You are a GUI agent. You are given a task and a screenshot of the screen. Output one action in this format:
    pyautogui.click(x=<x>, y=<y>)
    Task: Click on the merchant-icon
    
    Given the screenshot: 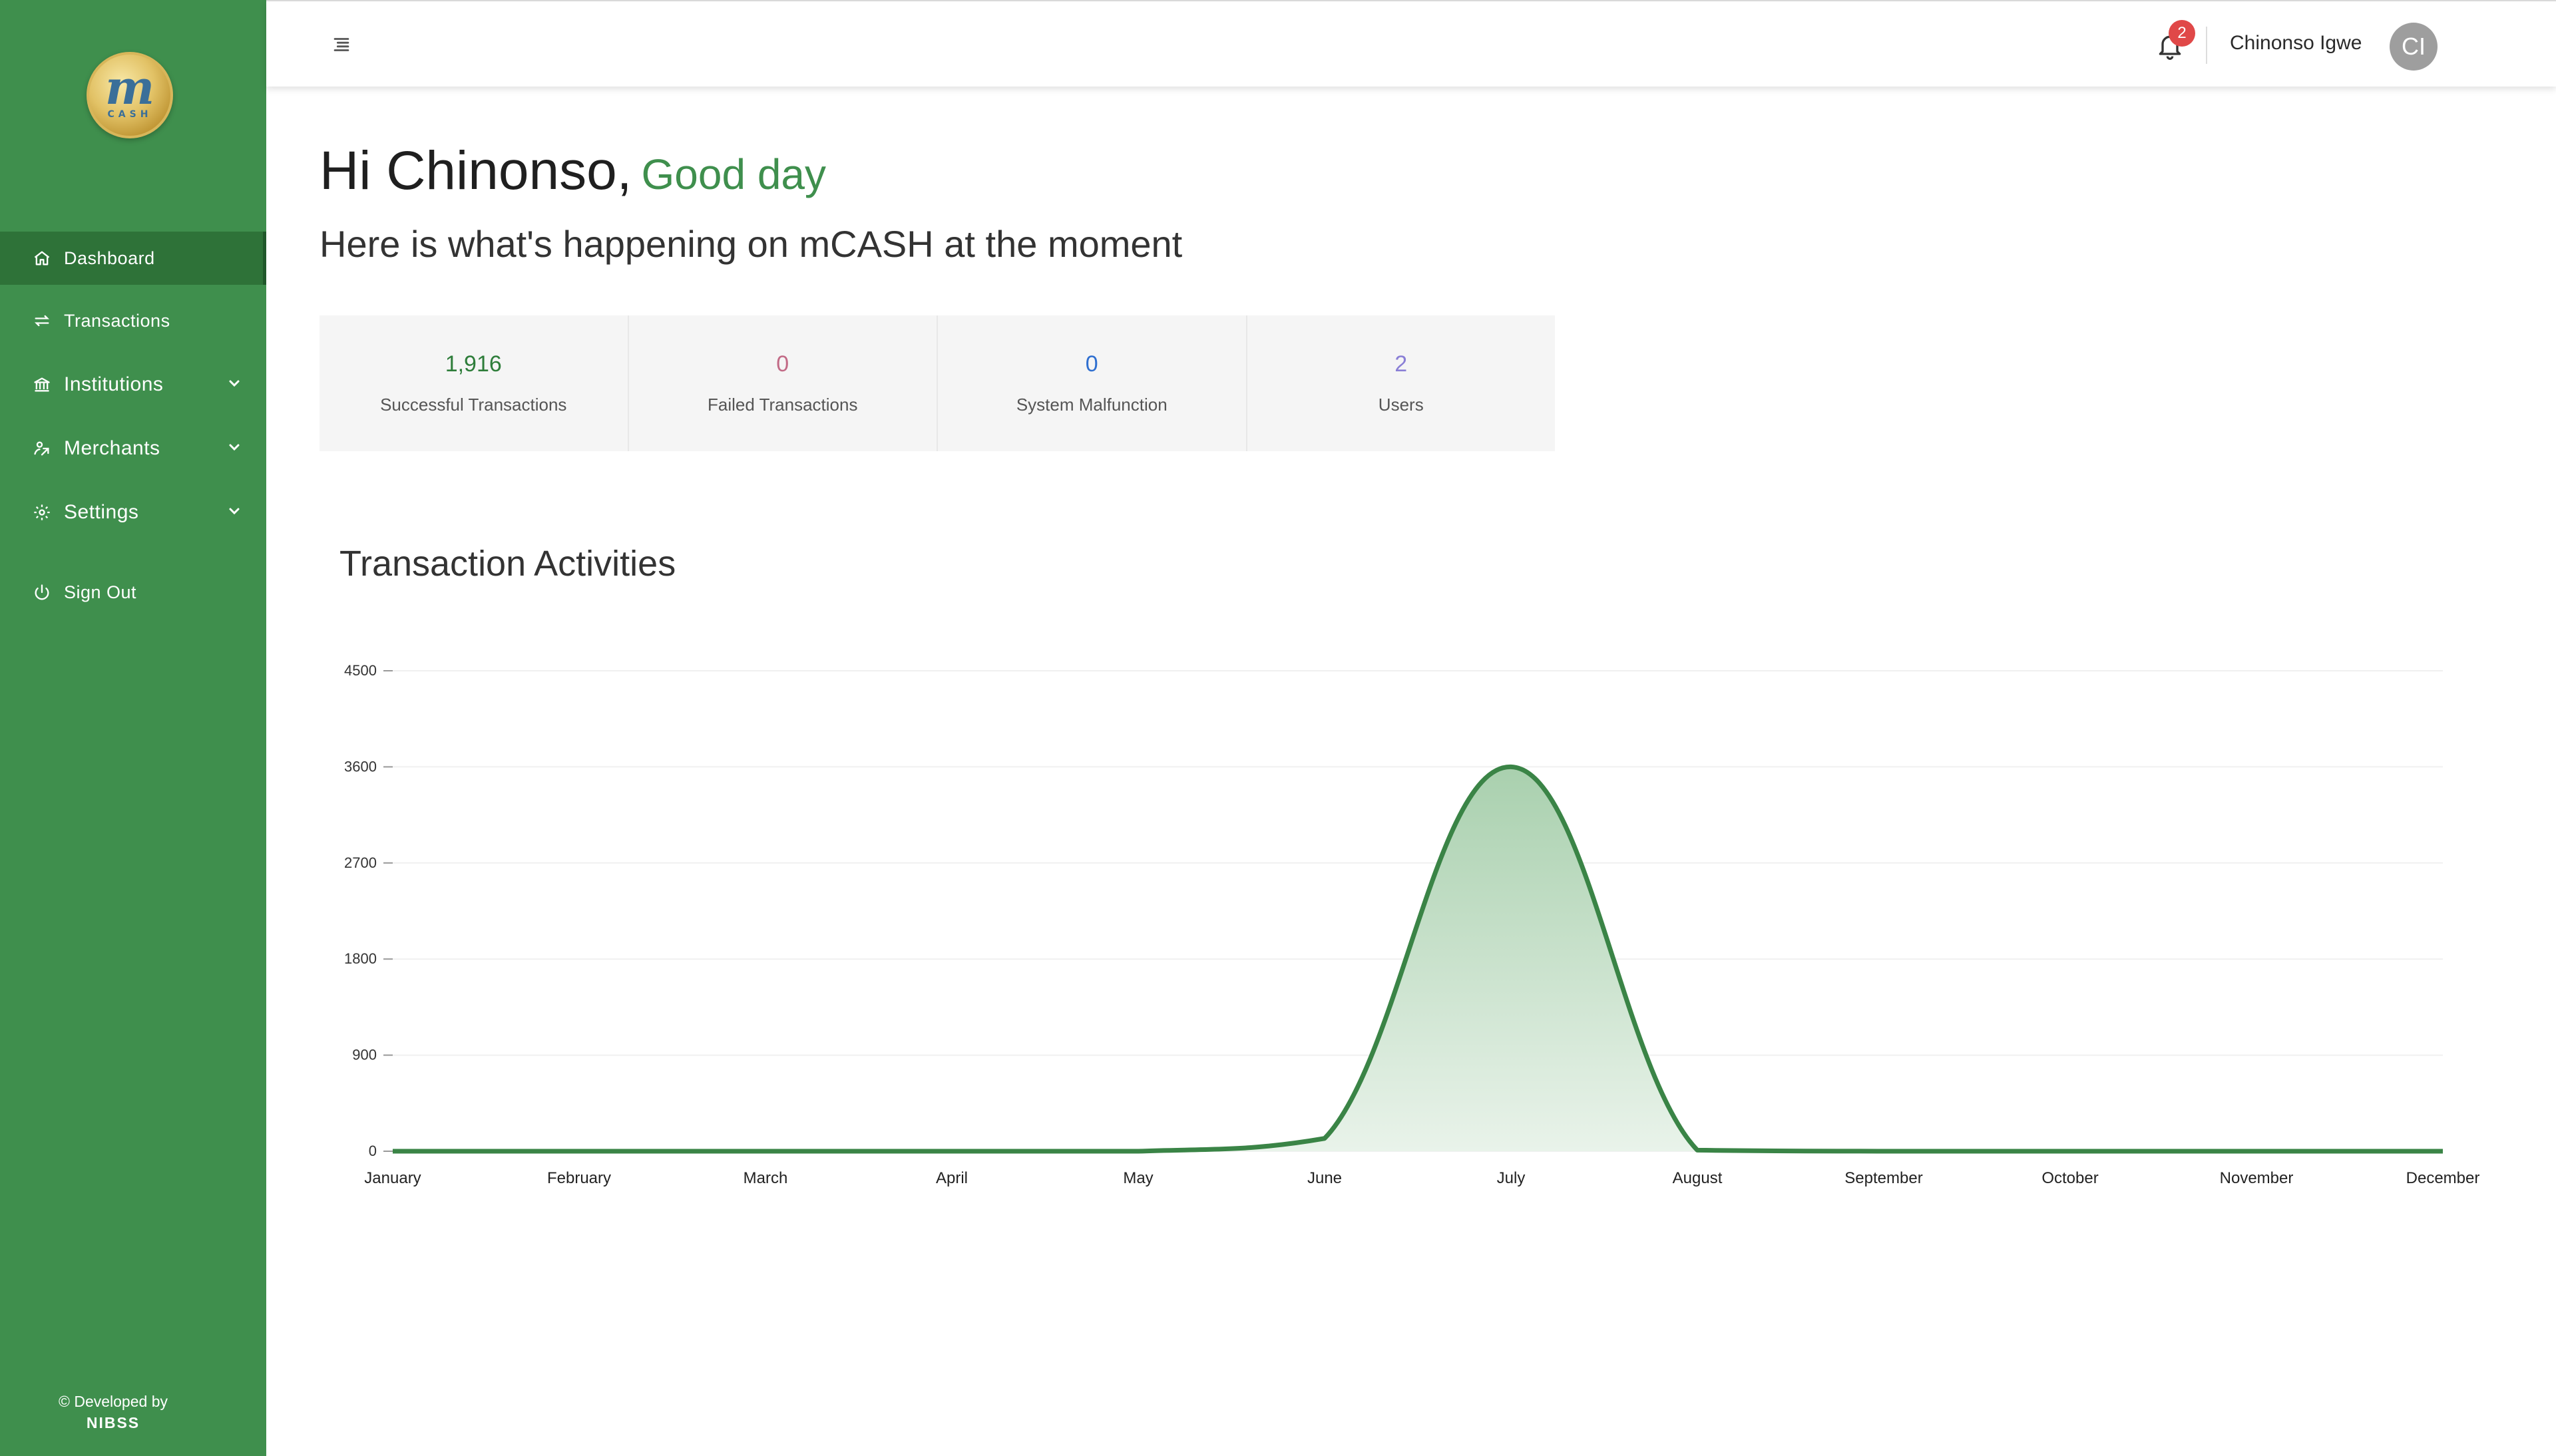 What is the action you would take?
    pyautogui.click(x=42, y=449)
    